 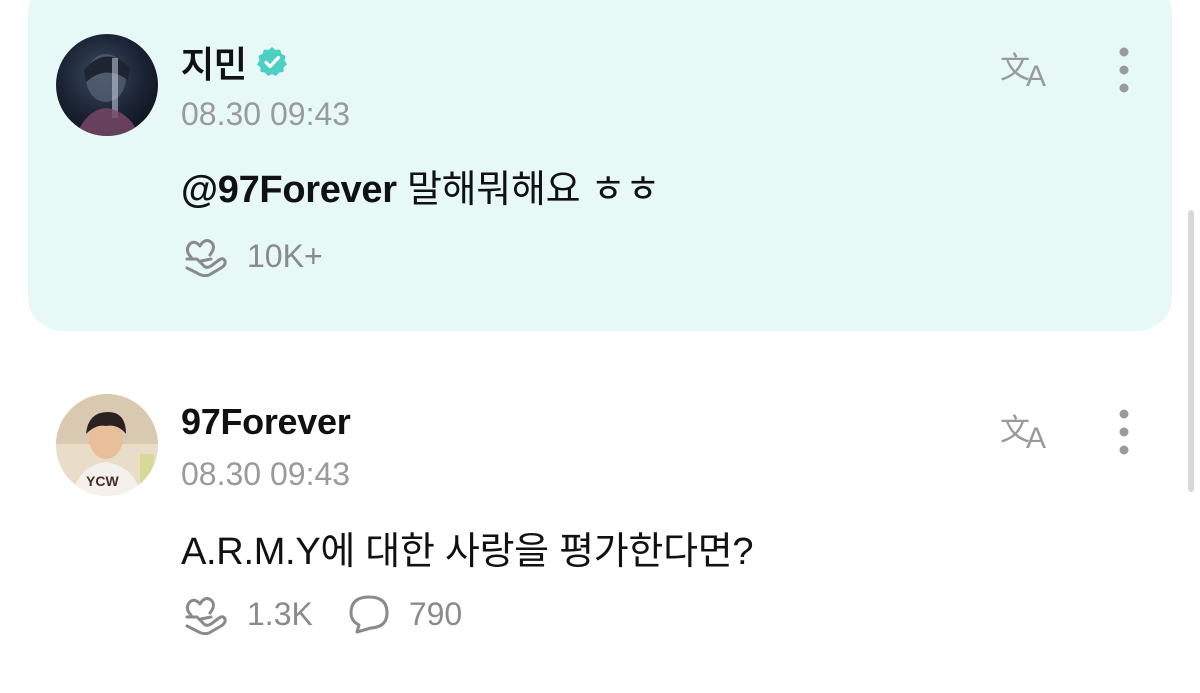 What do you see at coordinates (369, 614) in the screenshot?
I see `comment-bubble-icon` at bounding box center [369, 614].